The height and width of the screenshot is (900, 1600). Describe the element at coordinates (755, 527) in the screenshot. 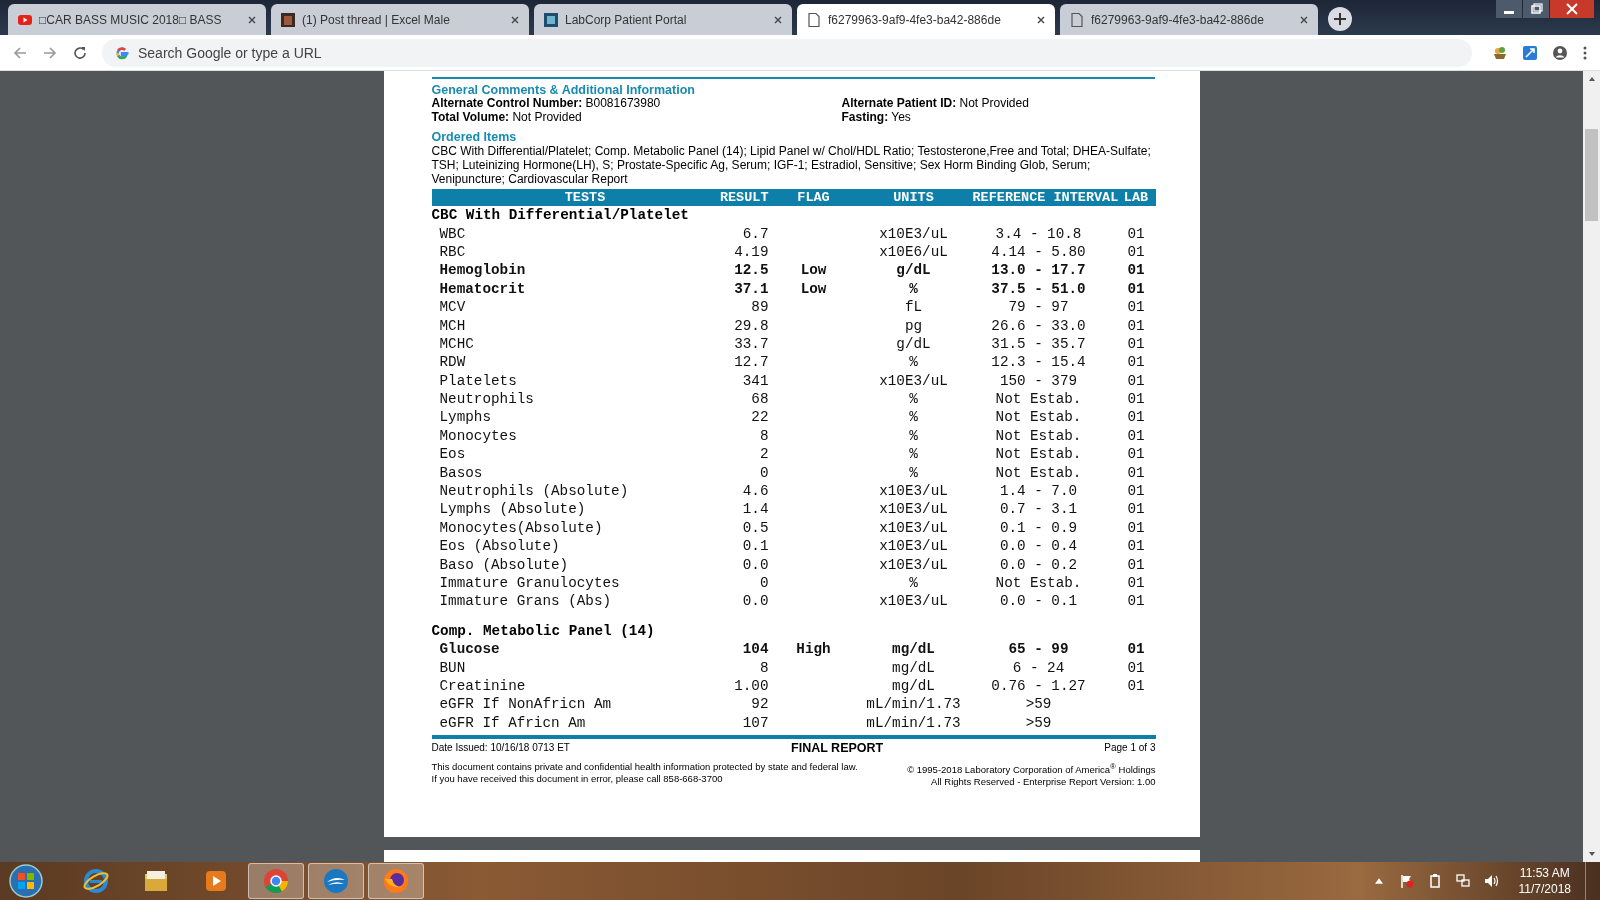

I see `table-cell-text: 0.5` at that location.